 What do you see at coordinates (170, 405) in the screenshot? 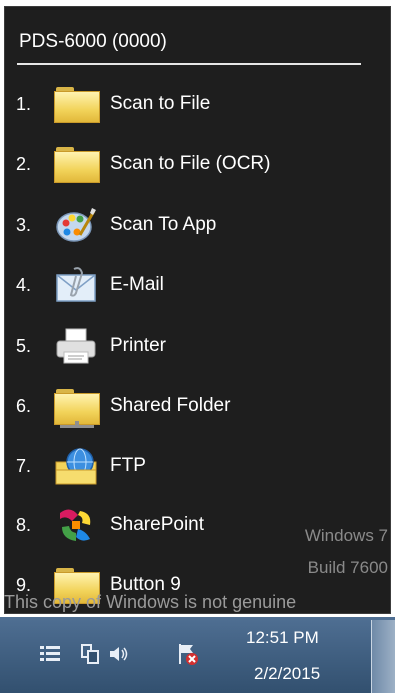
I see `item-label: Shared Folder` at bounding box center [170, 405].